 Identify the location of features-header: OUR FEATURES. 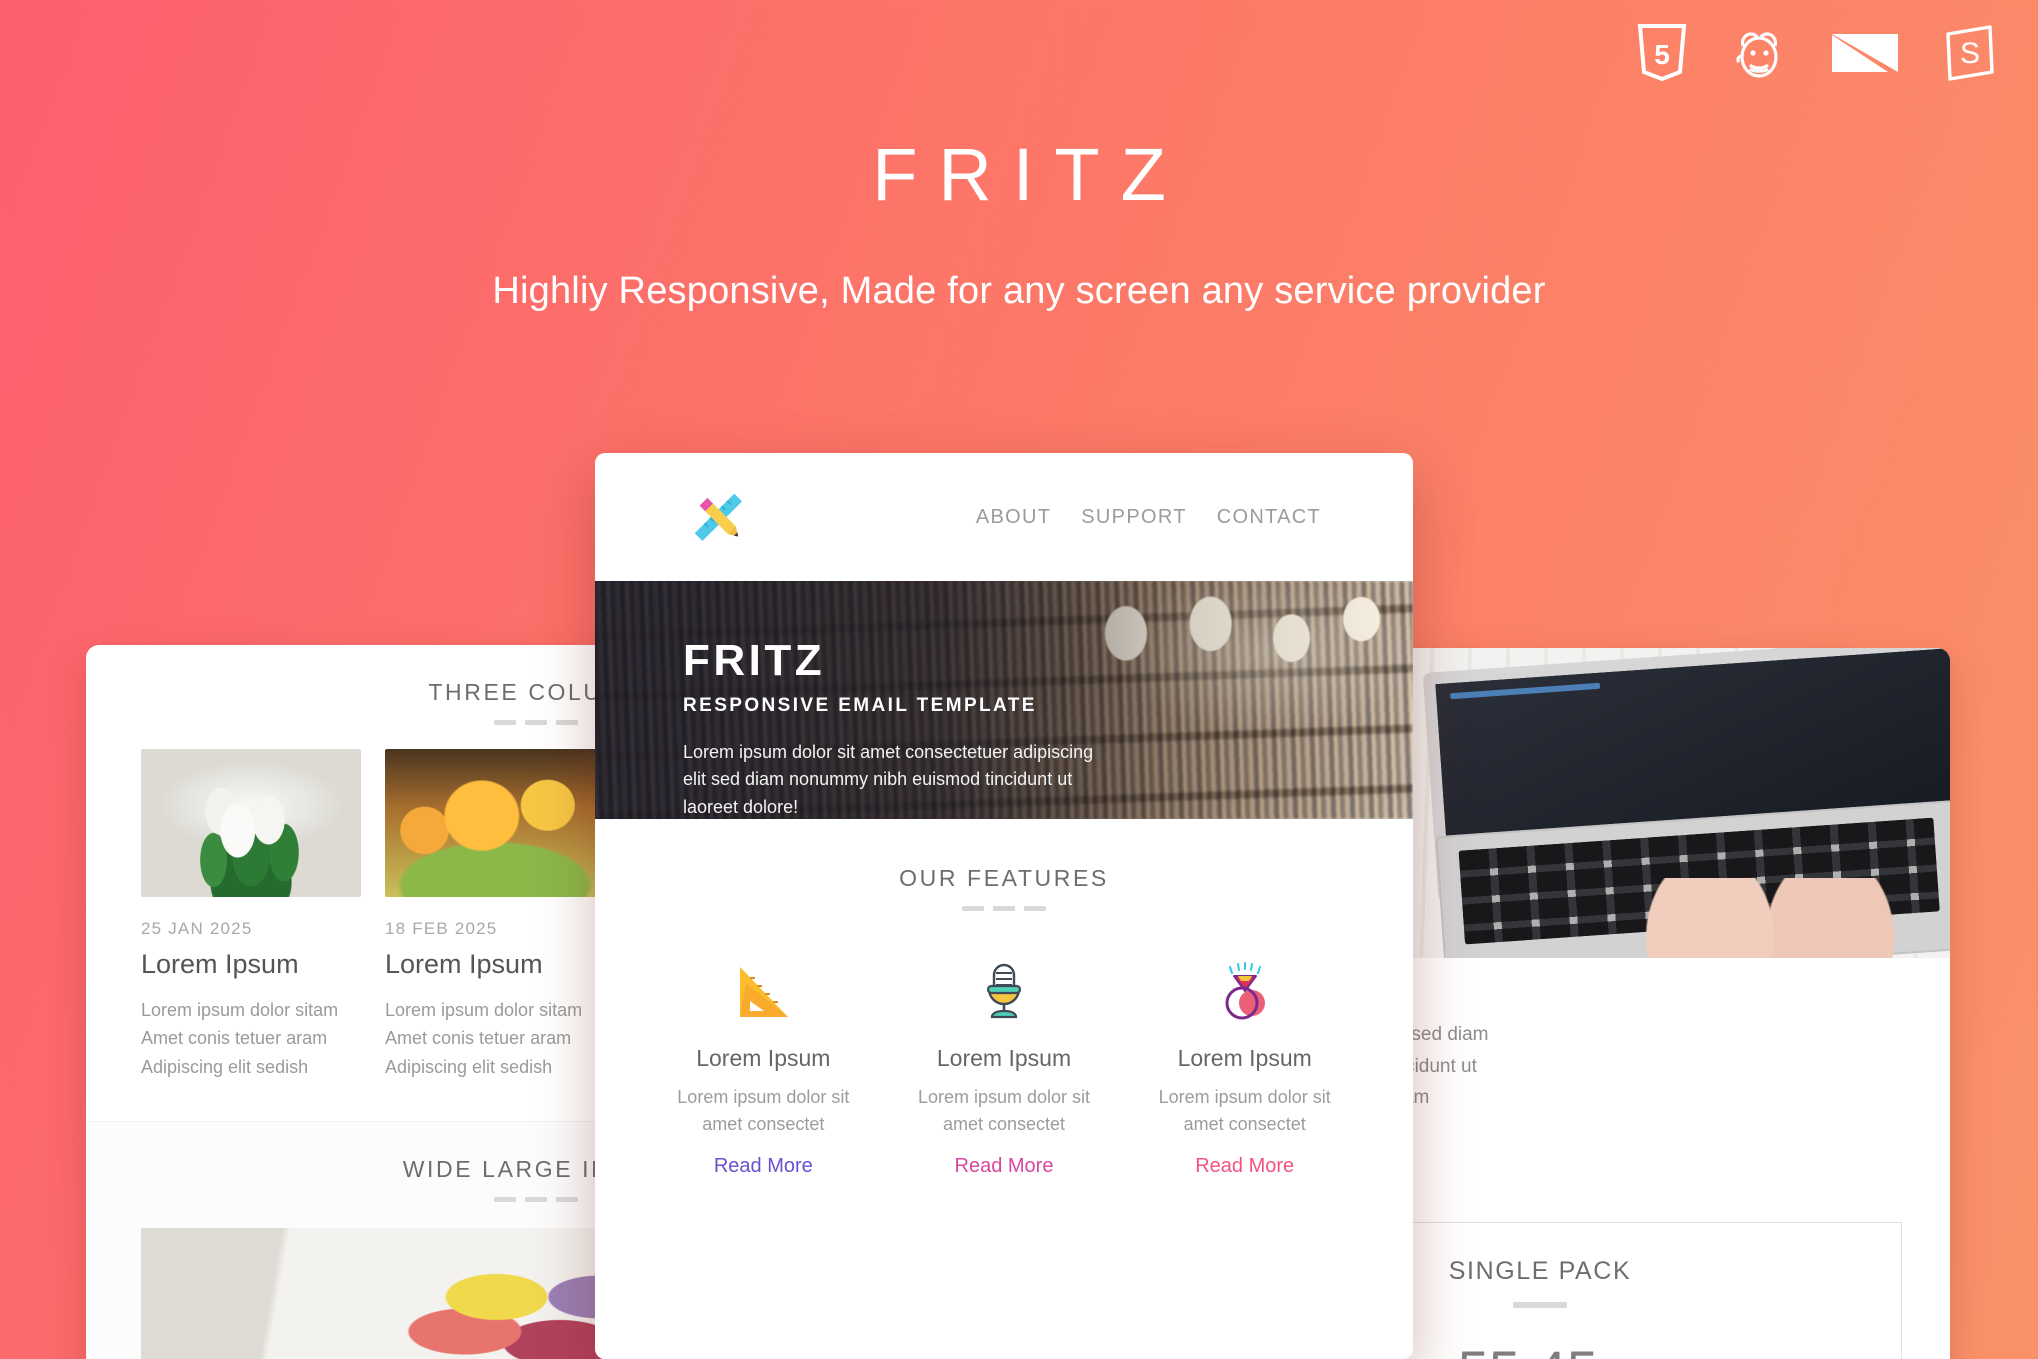
(1004, 888).